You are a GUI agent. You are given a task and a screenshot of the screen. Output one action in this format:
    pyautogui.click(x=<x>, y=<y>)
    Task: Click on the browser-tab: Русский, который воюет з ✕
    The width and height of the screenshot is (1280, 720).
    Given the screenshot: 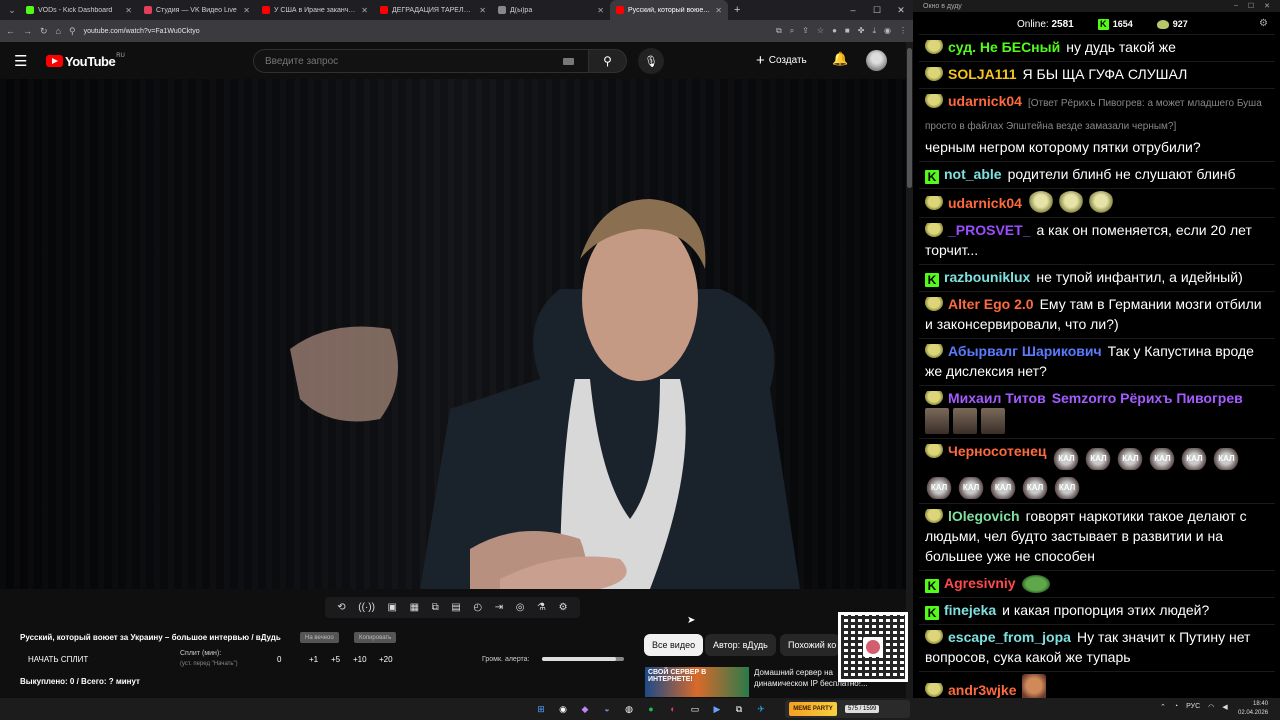 What is the action you would take?
    pyautogui.click(x=669, y=10)
    